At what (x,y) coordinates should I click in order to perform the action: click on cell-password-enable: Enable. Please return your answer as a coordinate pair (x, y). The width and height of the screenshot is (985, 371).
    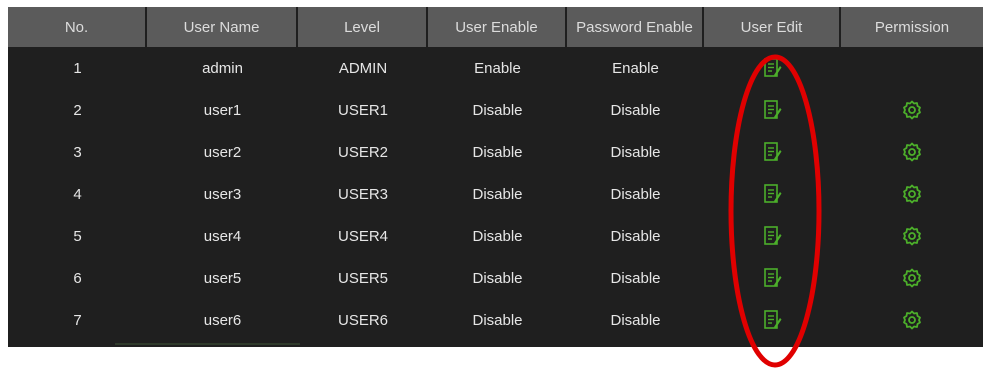
    Looking at the image, I should click on (635, 68).